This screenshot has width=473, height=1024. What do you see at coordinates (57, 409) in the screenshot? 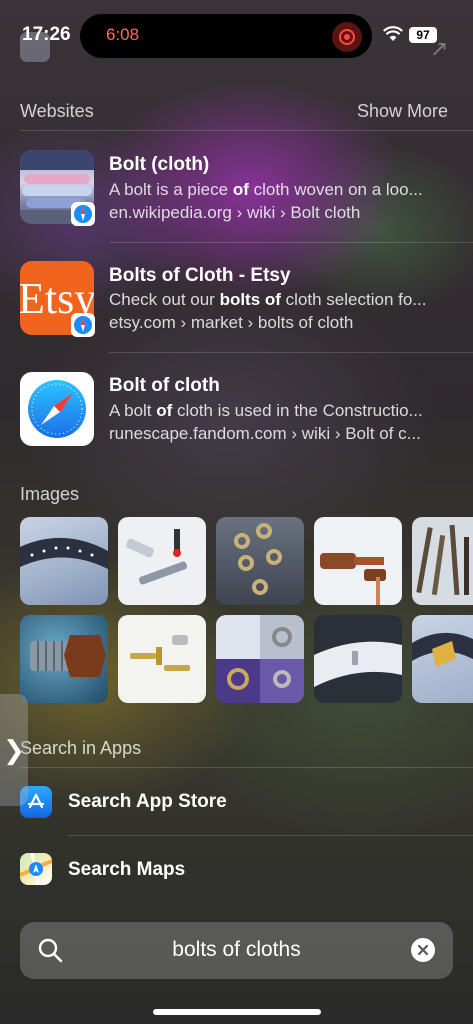
I see `safari-app-icon` at bounding box center [57, 409].